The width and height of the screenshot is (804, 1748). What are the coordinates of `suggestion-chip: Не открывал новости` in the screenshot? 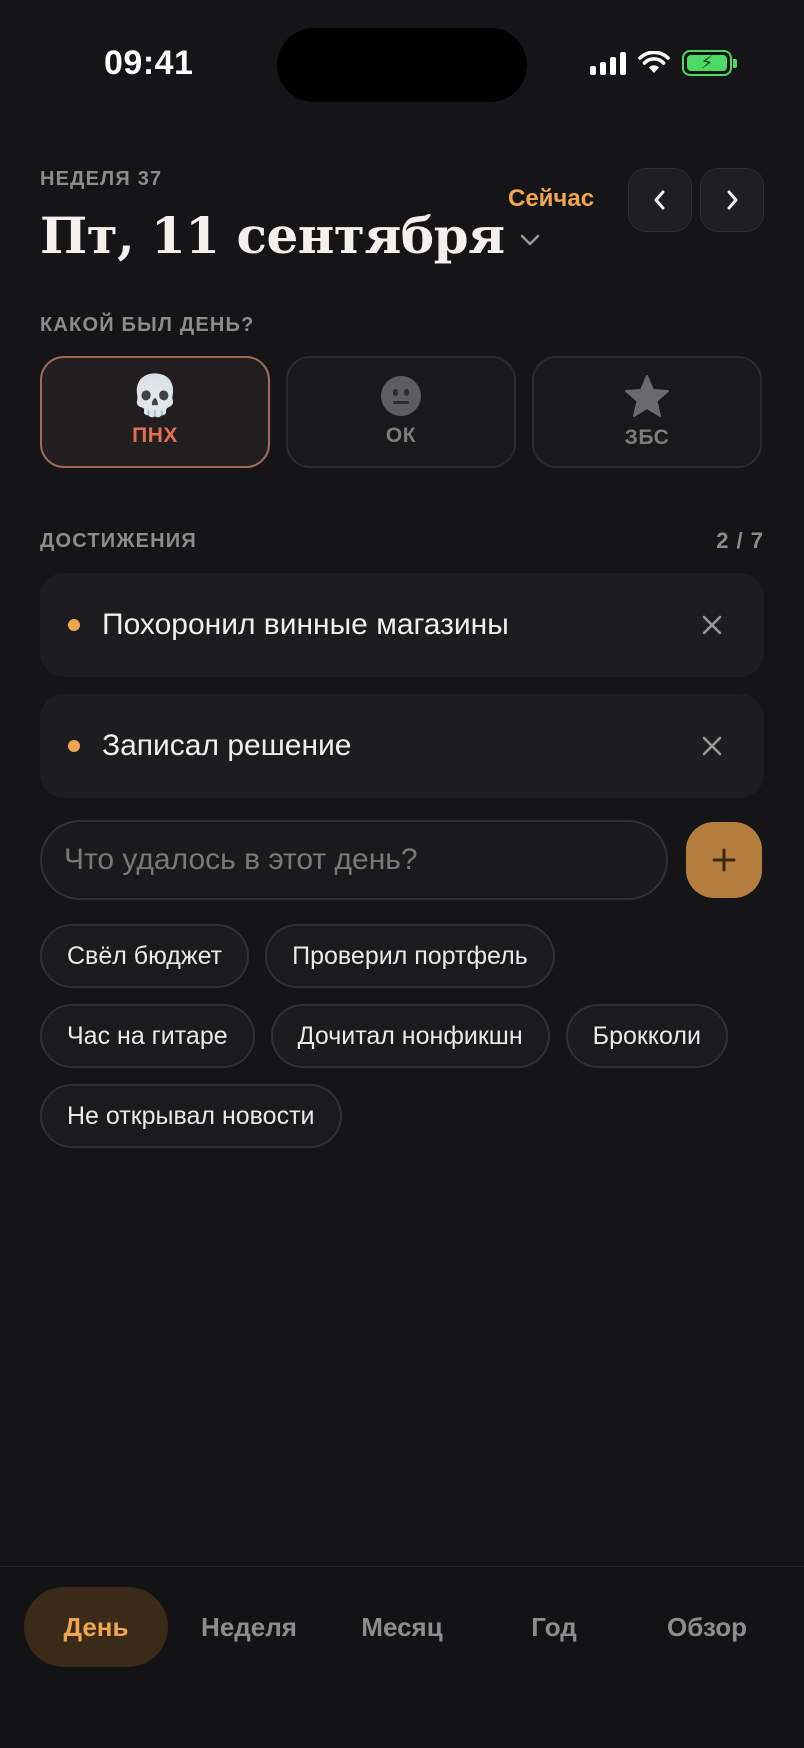 It's located at (191, 1116).